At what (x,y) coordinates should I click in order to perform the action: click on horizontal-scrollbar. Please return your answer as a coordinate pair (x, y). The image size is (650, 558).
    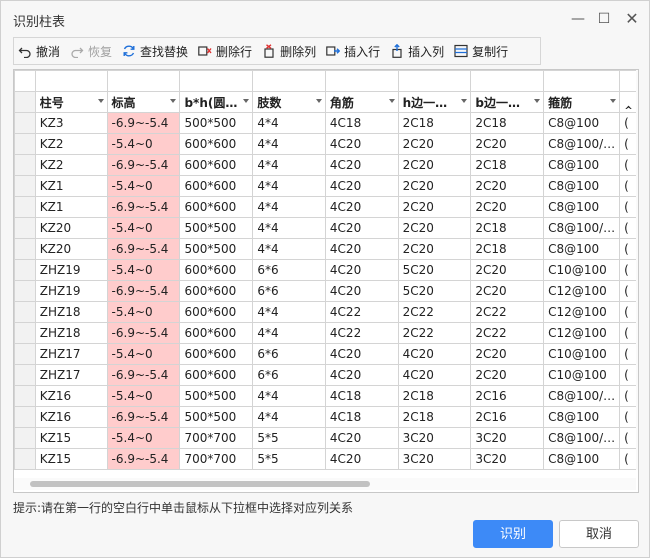
    Looking at the image, I should click on (325, 484).